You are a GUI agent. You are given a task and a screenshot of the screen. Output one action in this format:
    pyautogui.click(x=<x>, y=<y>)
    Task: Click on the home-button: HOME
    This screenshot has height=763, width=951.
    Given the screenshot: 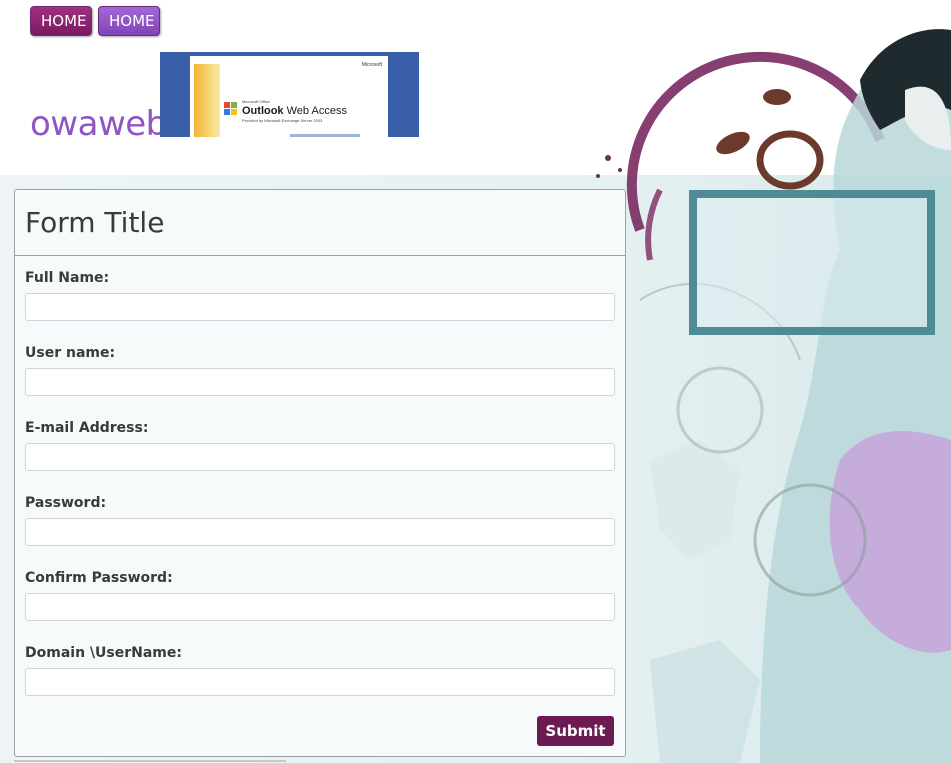 What is the action you would take?
    pyautogui.click(x=61, y=21)
    